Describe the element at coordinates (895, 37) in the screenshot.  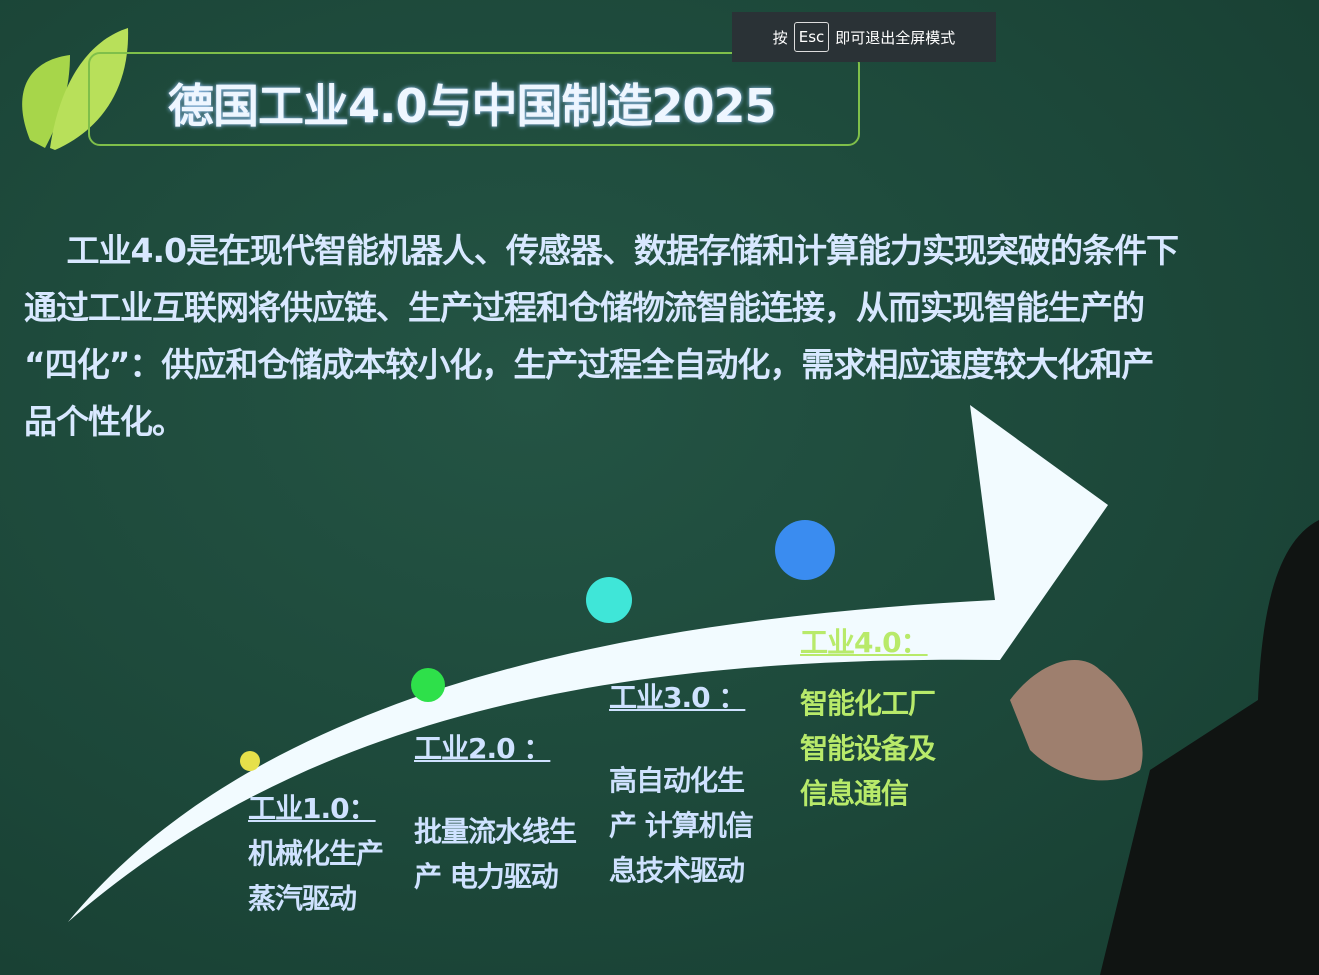
I see `hint-suffix: 即可退出全屏模式` at that location.